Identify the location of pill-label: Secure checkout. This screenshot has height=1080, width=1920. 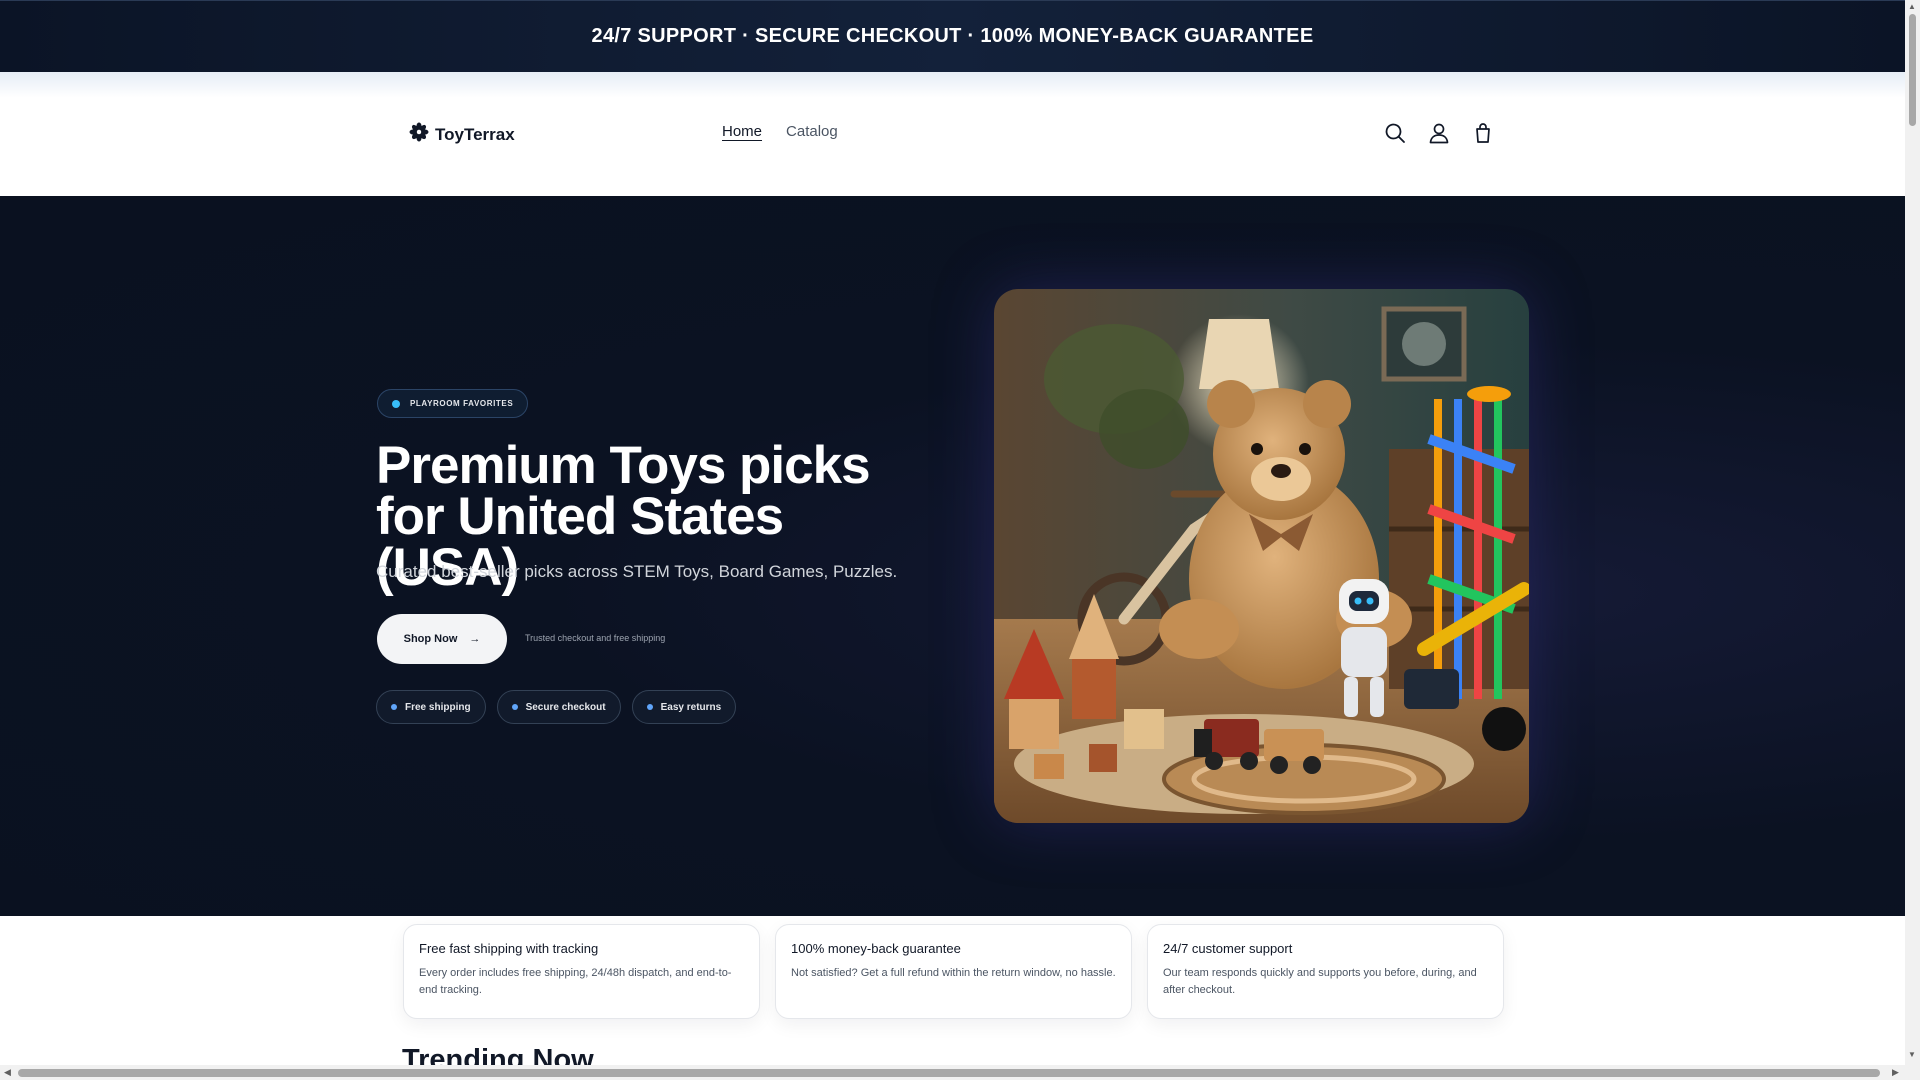
(565, 707).